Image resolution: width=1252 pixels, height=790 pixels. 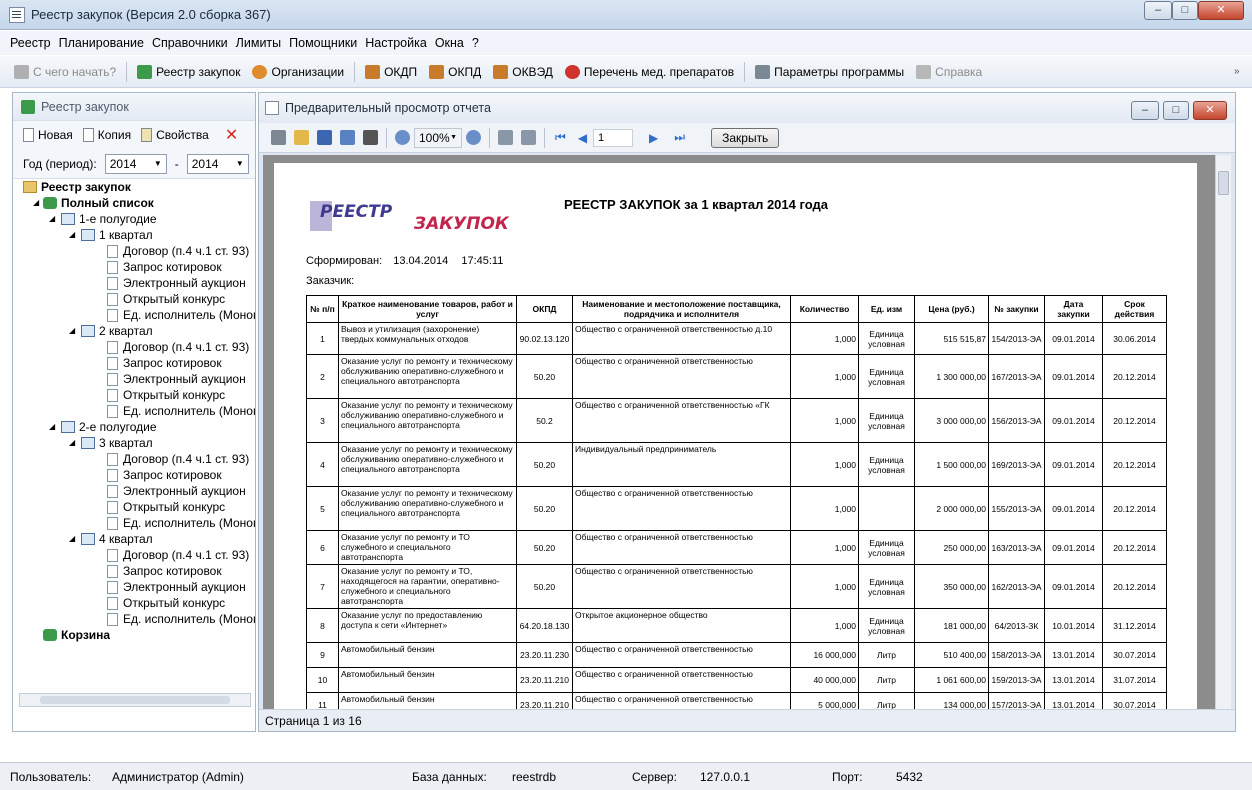 What do you see at coordinates (951, 338) in the screenshot?
I see `table-cell: 515 515,87` at bounding box center [951, 338].